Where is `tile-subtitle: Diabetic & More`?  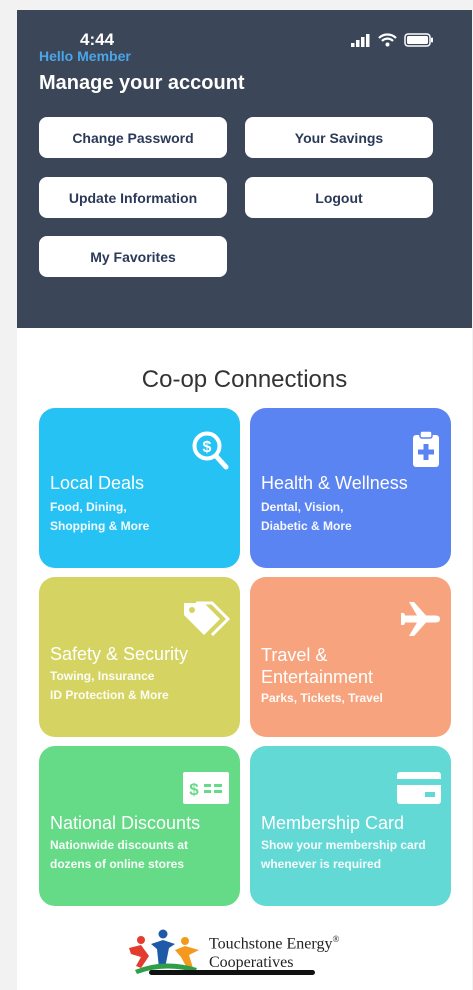
tile-subtitle: Diabetic & More is located at coordinates (306, 526).